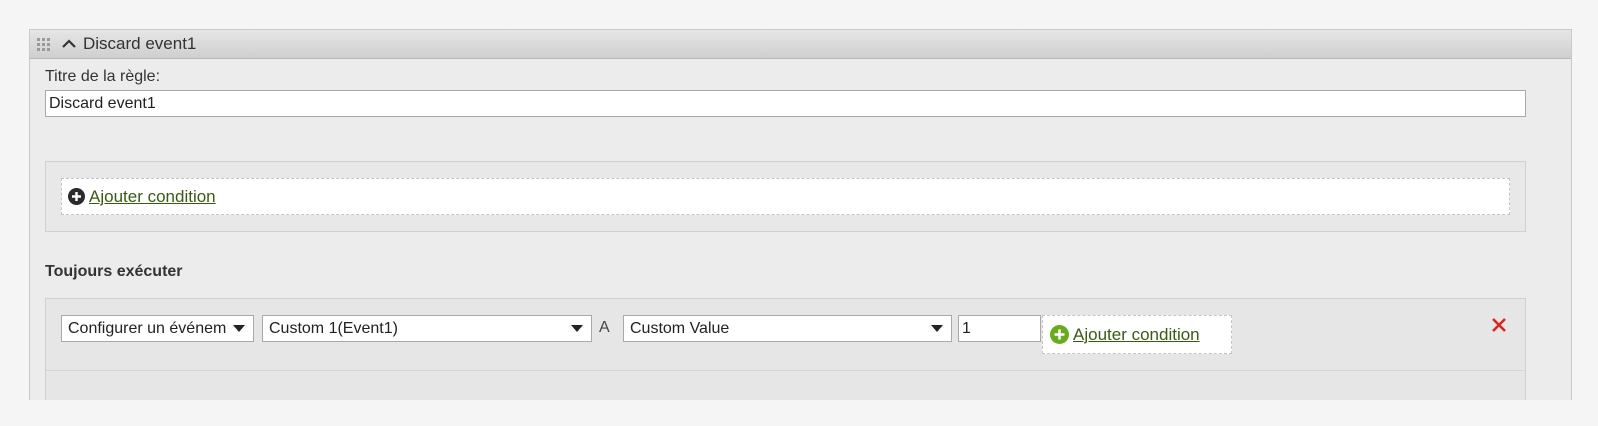 The width and height of the screenshot is (1598, 426). Describe the element at coordinates (785, 103) in the screenshot. I see `rule-title-input` at that location.